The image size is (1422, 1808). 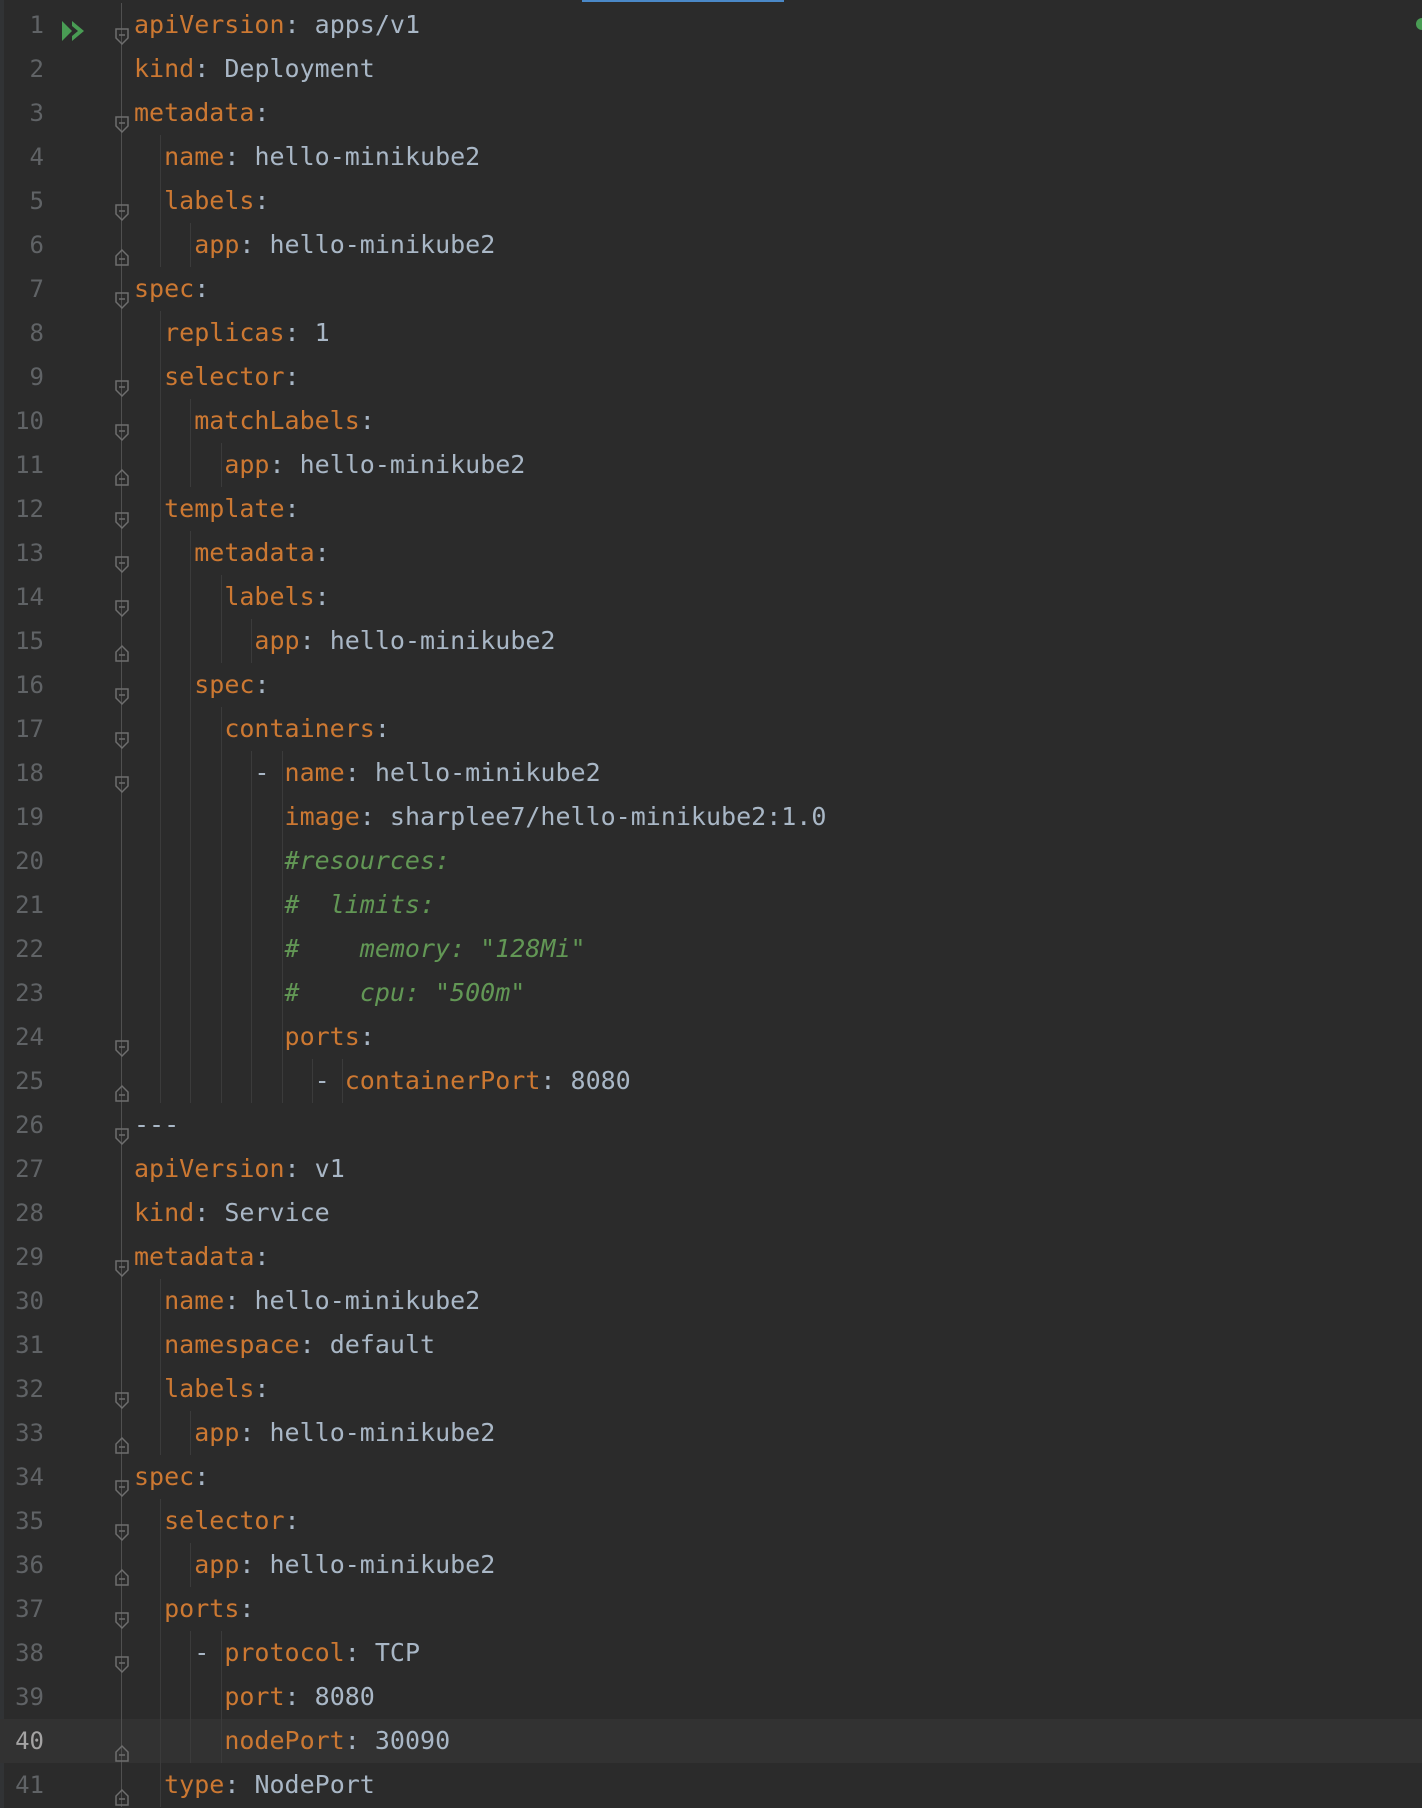 What do you see at coordinates (711, 861) in the screenshot?
I see `code-line: 20 #resources:` at bounding box center [711, 861].